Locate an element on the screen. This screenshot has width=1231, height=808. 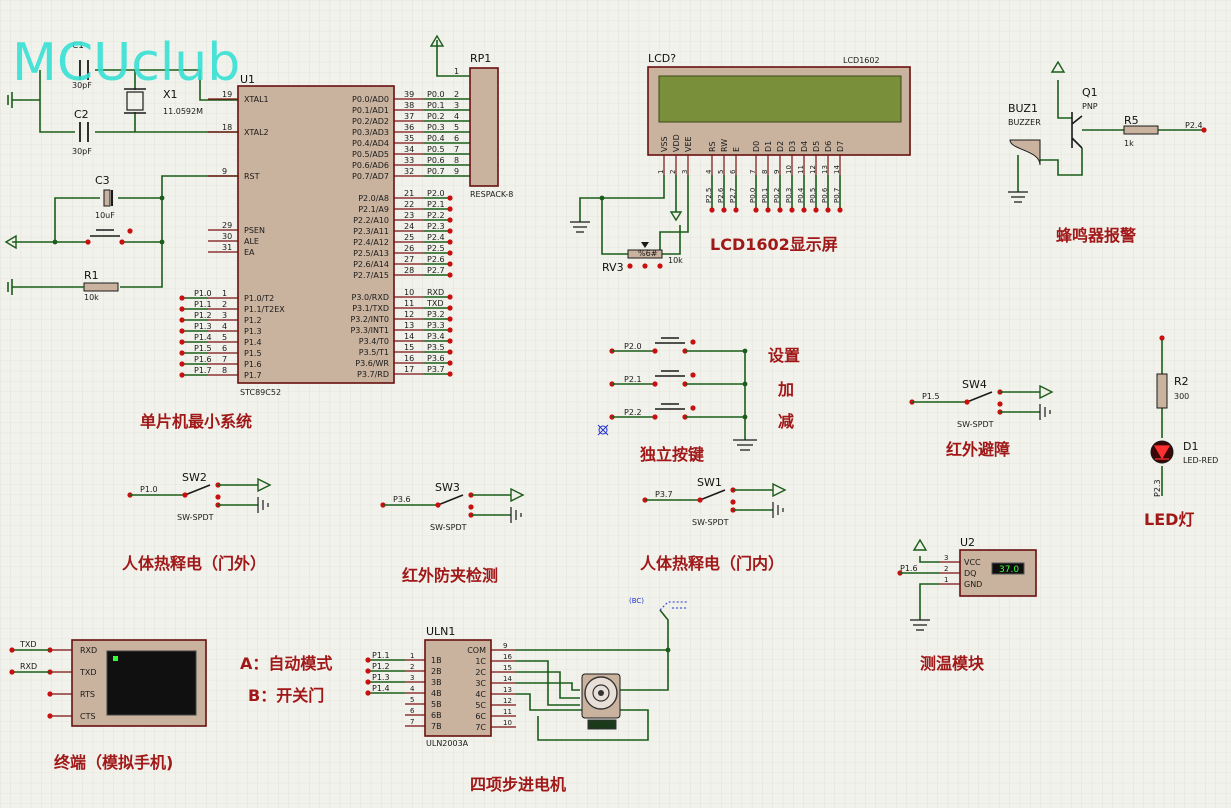
d1-ref: D1 is located at coordinates (1190, 446).